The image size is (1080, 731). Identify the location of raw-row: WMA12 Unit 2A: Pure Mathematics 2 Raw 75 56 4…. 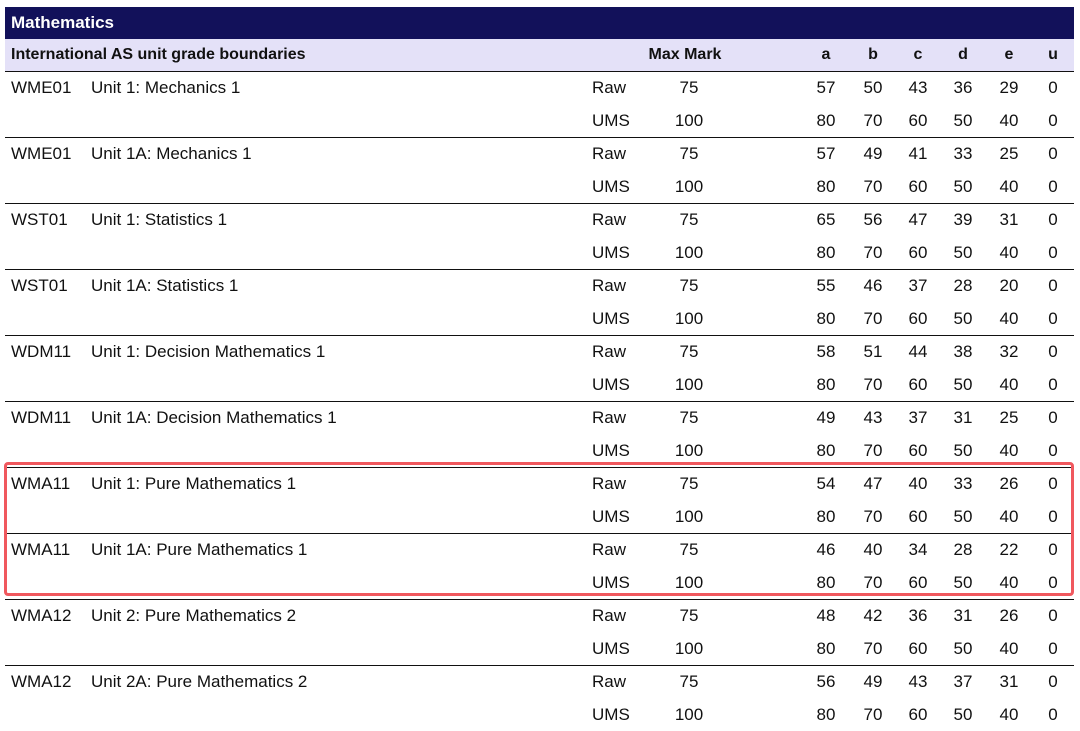
(539, 682).